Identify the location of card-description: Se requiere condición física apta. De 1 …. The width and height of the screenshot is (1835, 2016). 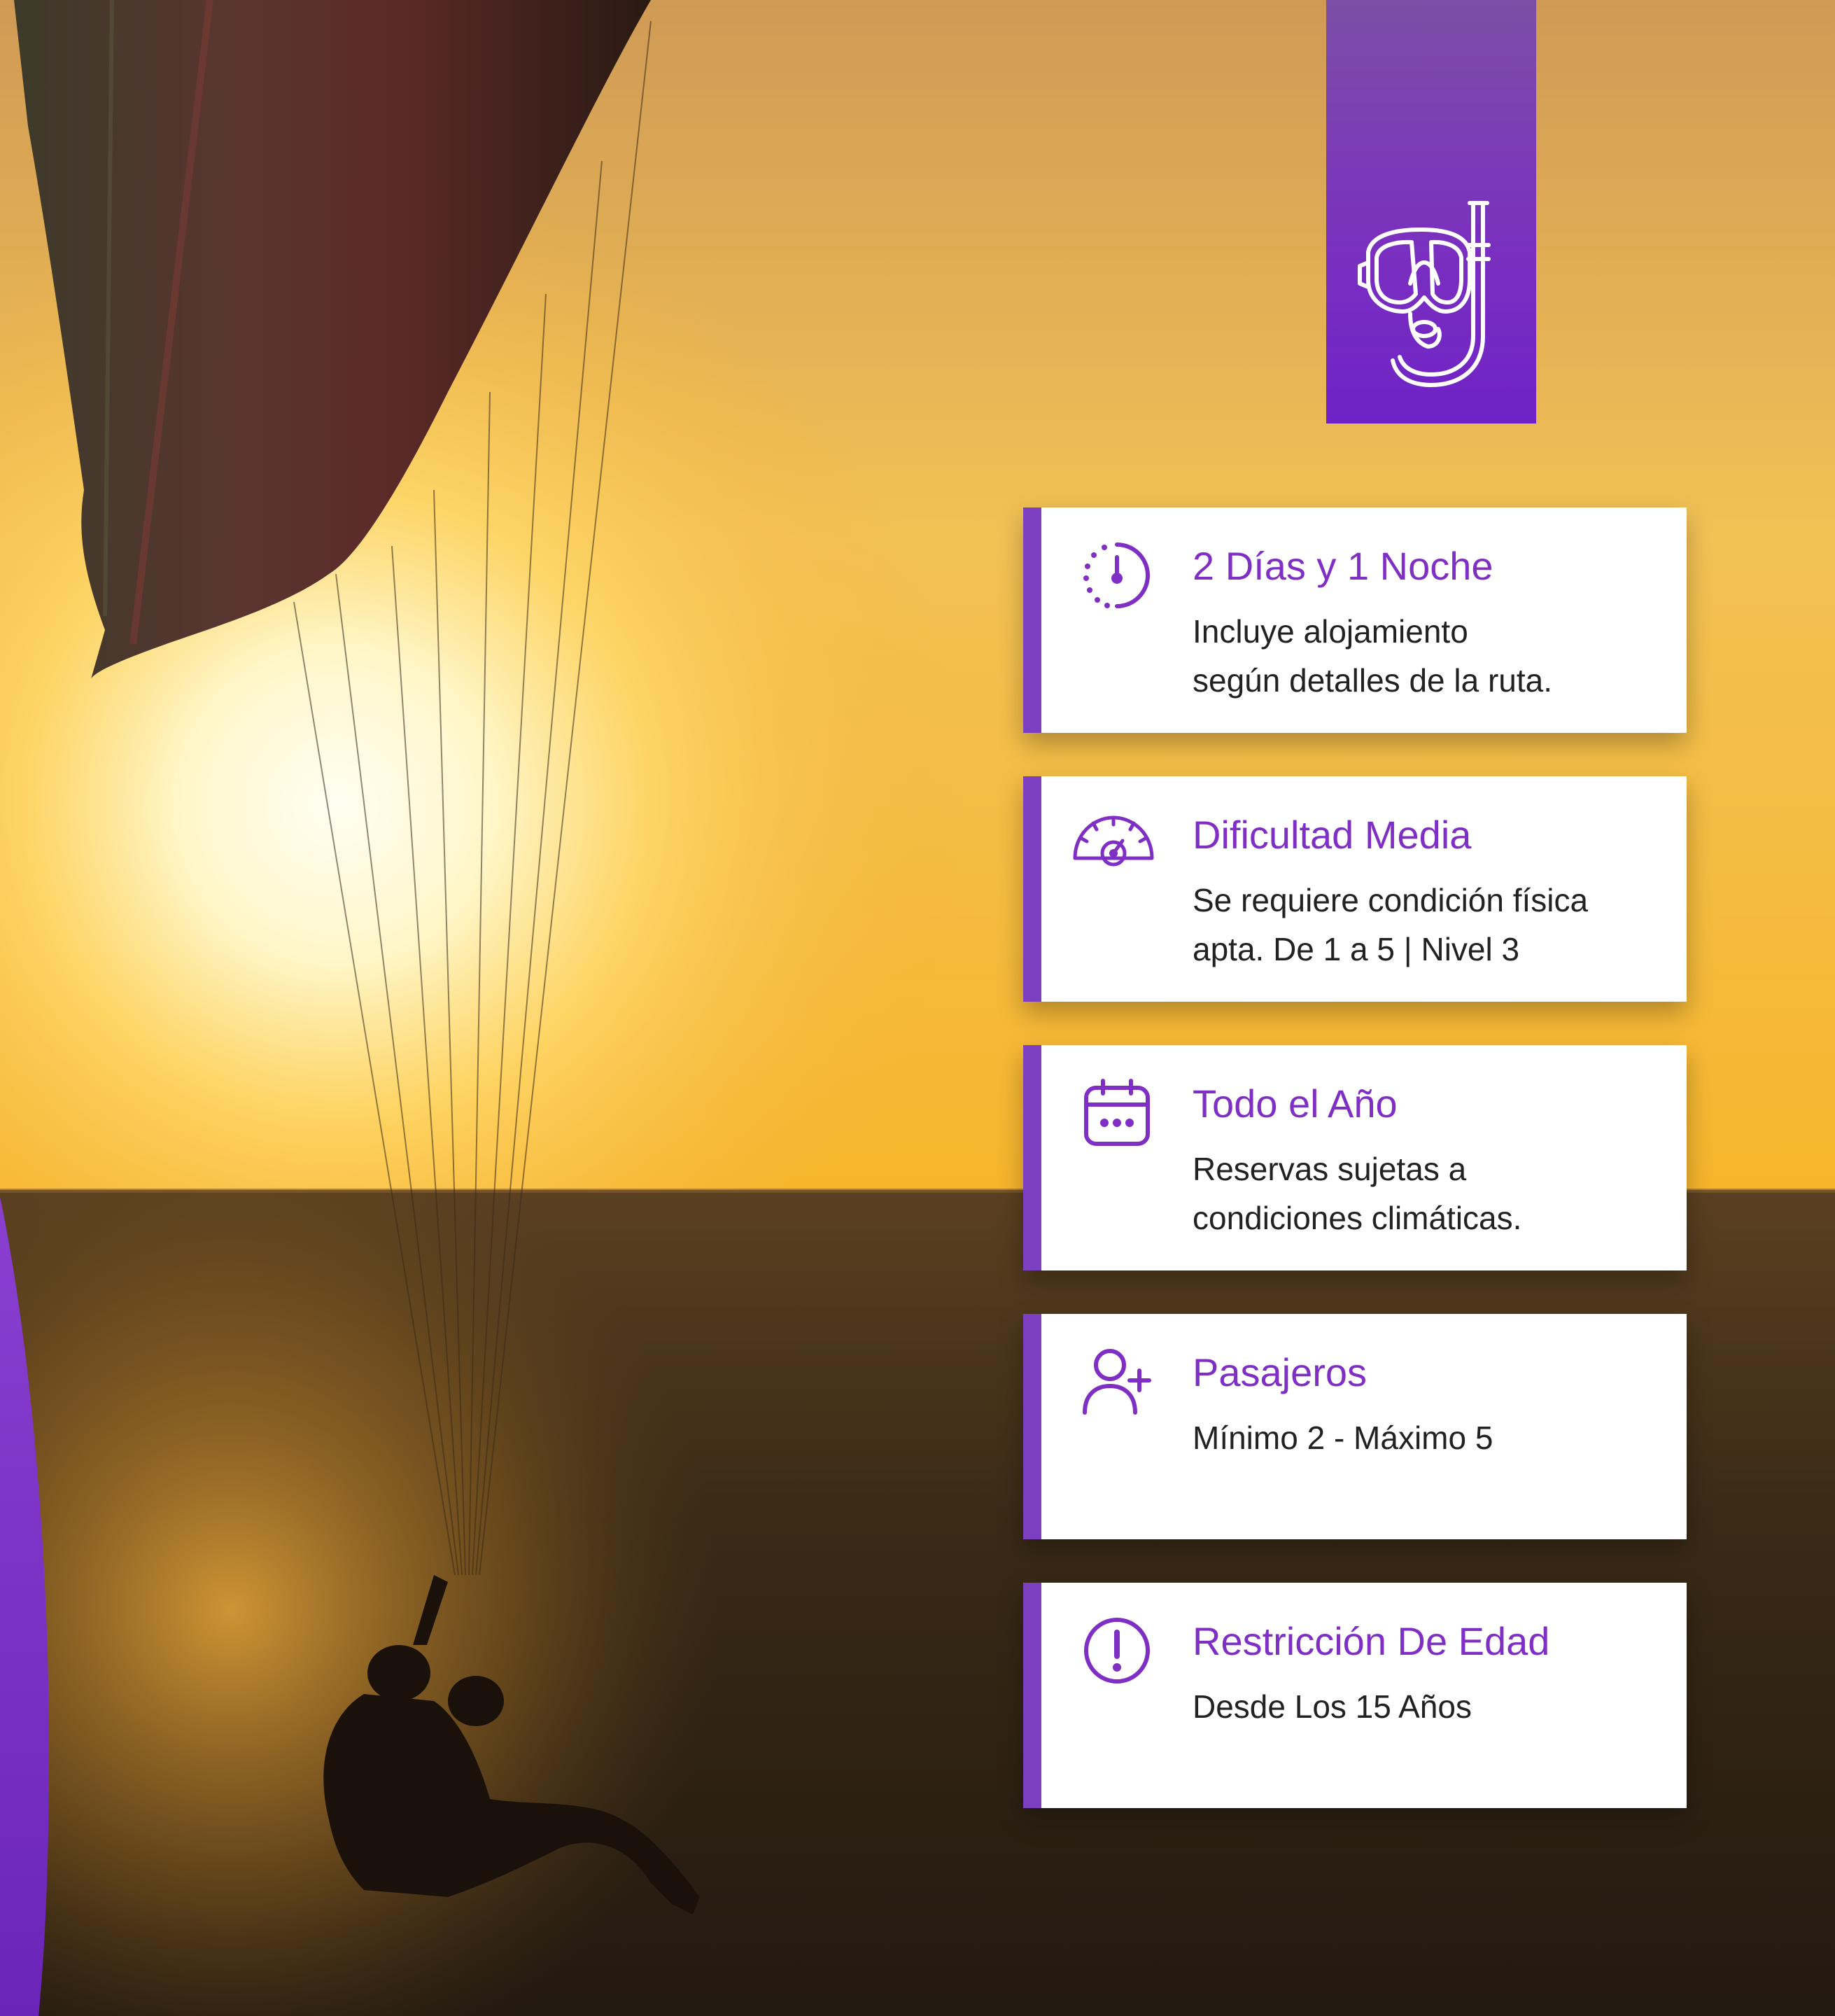
(1430, 925).